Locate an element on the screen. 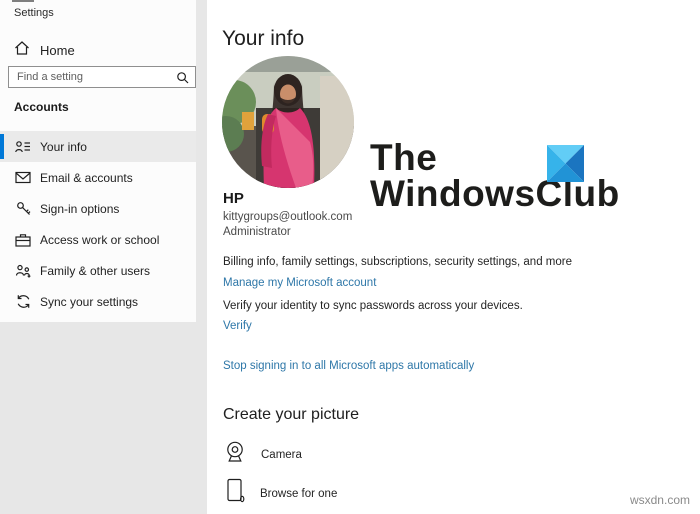  browse-button: Browse for one is located at coordinates (281, 493).